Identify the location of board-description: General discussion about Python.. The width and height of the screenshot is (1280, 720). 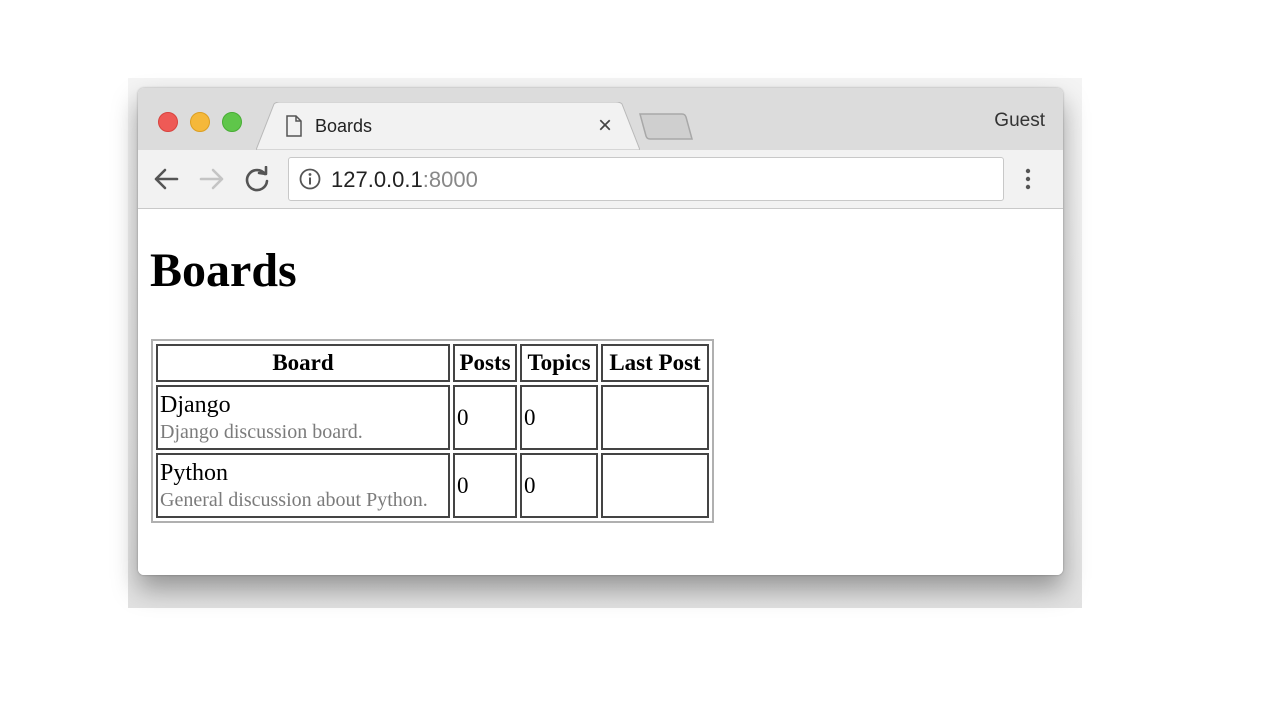
(294, 499).